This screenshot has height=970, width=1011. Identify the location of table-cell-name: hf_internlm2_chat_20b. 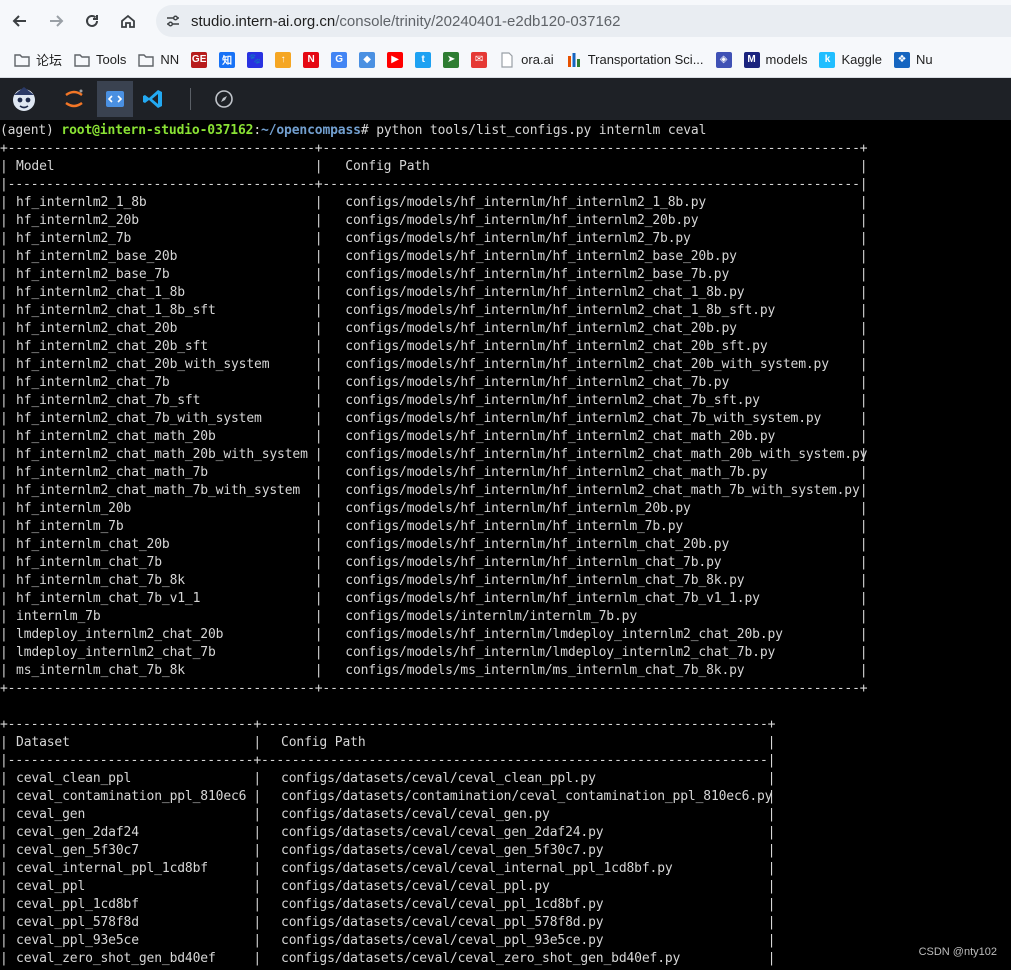
(97, 328).